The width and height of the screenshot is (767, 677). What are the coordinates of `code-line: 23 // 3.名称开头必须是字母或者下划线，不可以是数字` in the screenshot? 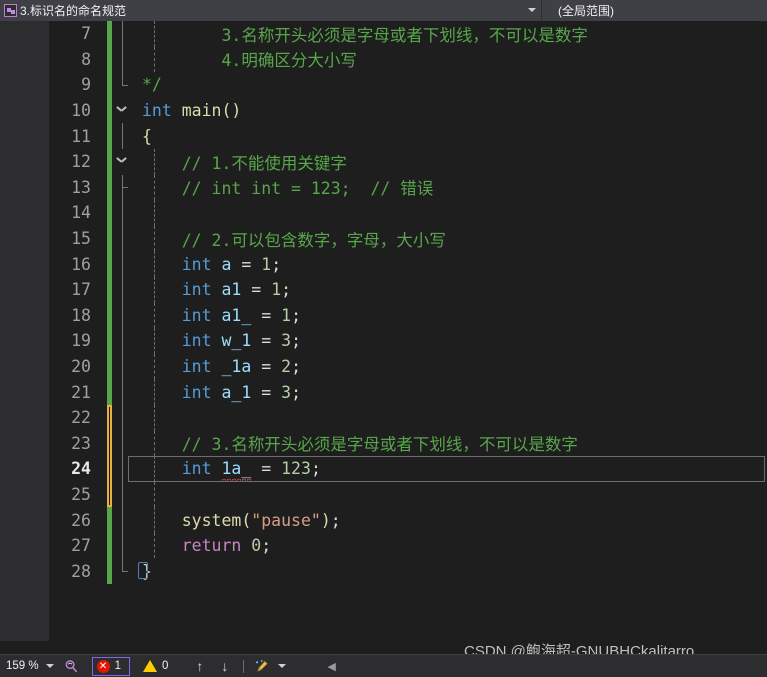 It's located at (383, 443).